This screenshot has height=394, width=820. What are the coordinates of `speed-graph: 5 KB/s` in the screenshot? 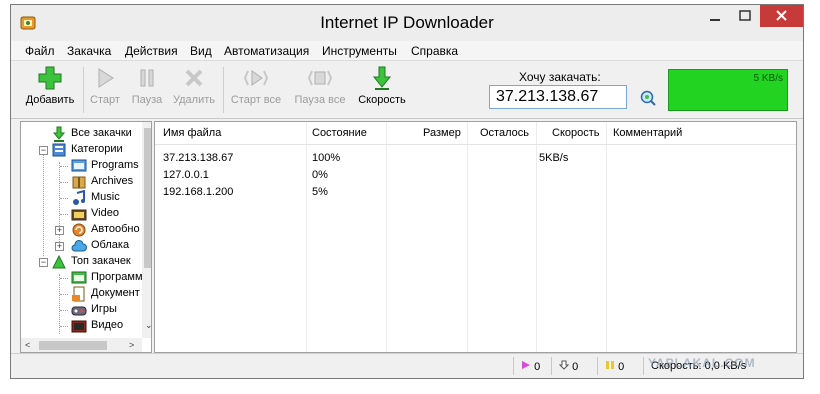 It's located at (728, 90).